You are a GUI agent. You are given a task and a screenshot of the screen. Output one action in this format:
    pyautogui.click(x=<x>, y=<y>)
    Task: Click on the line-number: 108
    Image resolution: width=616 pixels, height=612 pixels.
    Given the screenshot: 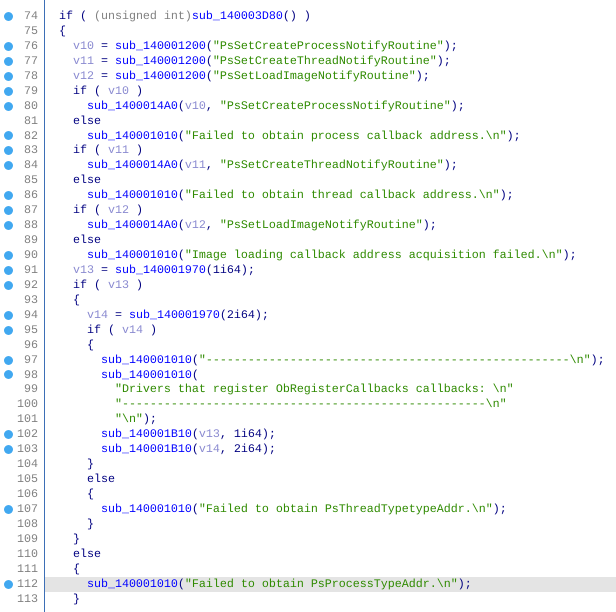 What is the action you would take?
    pyautogui.click(x=27, y=524)
    